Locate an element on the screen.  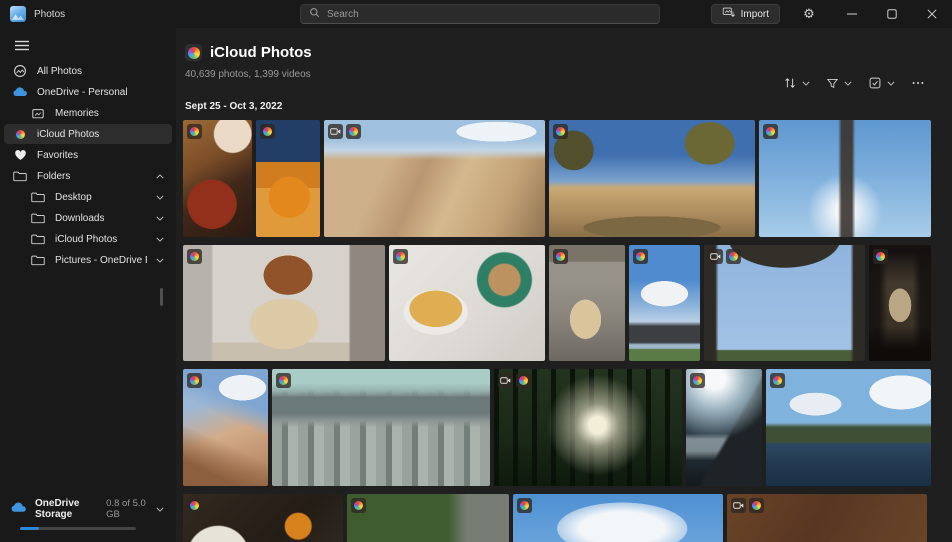
navigation-menu-button is located at coordinates (22, 45).